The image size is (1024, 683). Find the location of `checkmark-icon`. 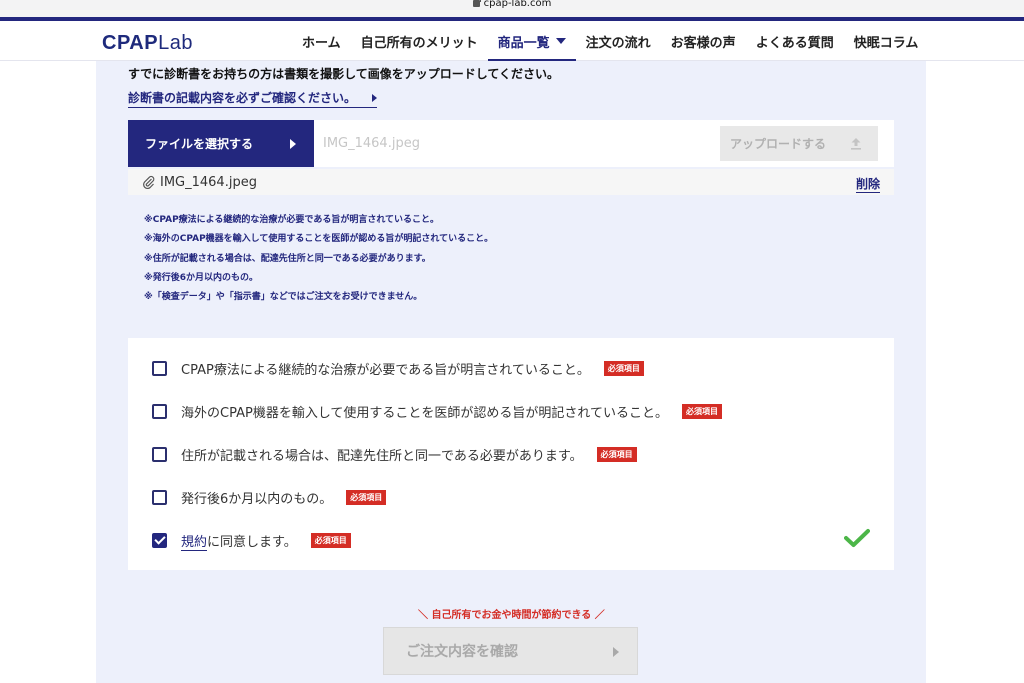

checkmark-icon is located at coordinates (857, 538).